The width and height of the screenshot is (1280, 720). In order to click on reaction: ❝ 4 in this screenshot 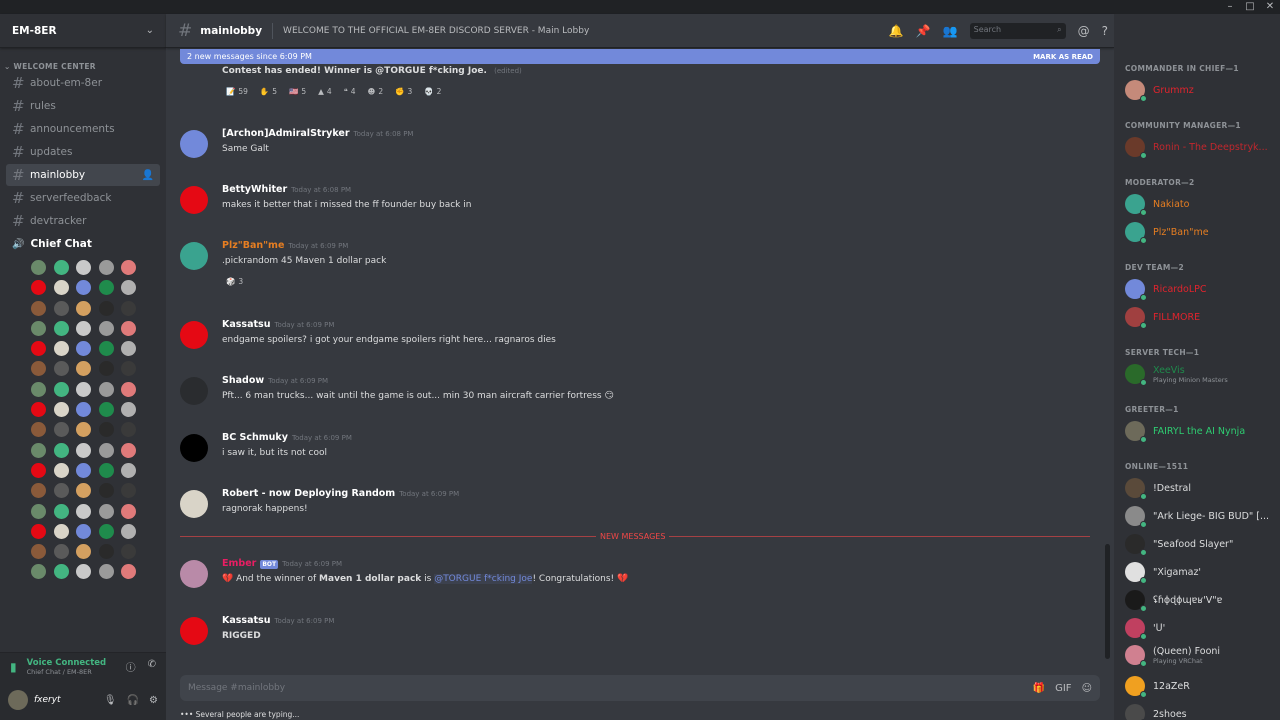, I will do `click(350, 91)`.